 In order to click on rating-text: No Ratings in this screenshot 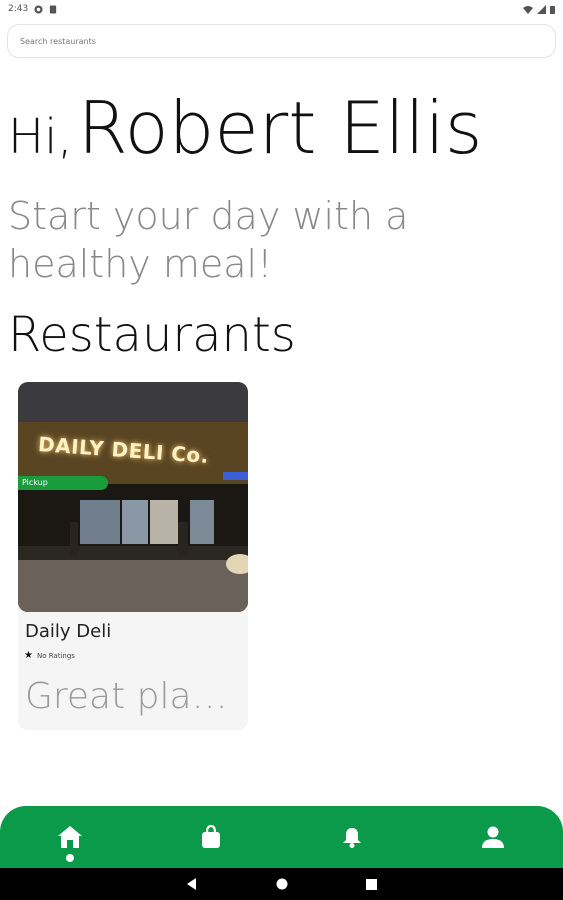, I will do `click(55, 655)`.